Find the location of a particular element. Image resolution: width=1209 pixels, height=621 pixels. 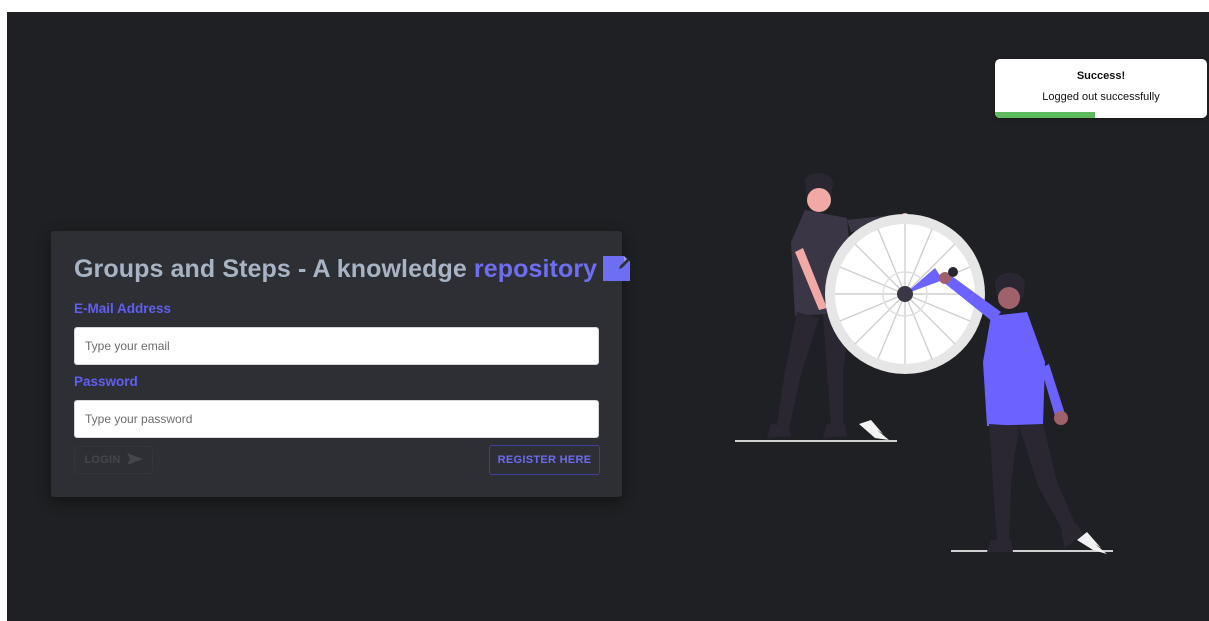

note-icon is located at coordinates (617, 272).